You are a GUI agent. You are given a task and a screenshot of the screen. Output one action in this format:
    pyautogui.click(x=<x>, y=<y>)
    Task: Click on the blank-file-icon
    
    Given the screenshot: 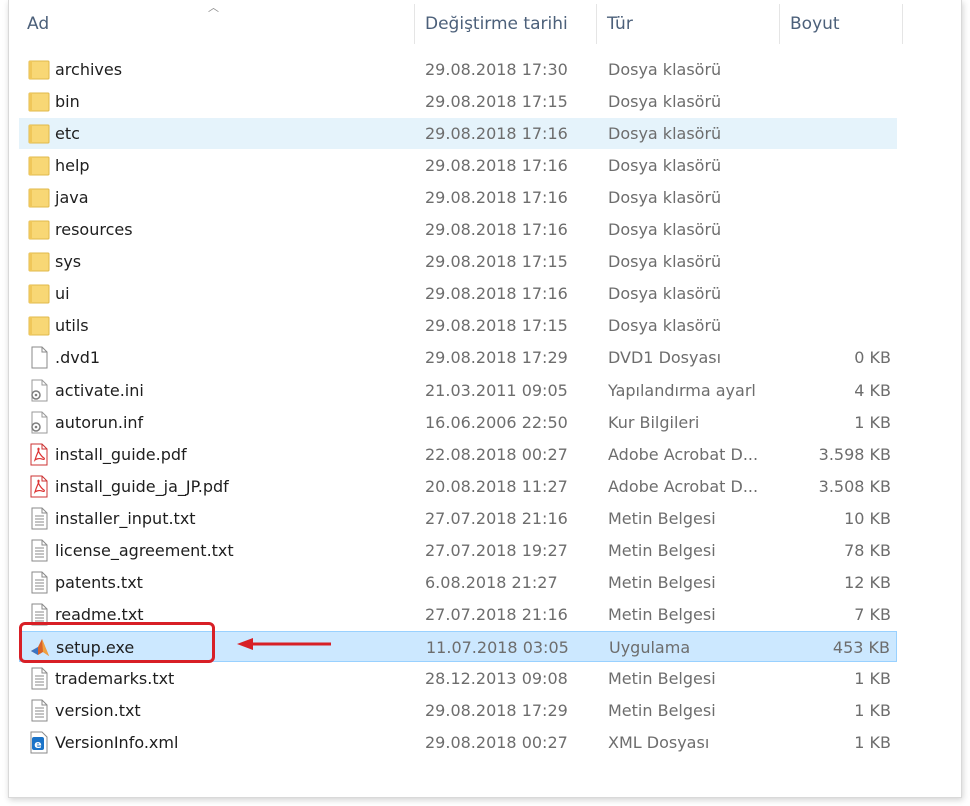 What is the action you would take?
    pyautogui.click(x=39, y=357)
    